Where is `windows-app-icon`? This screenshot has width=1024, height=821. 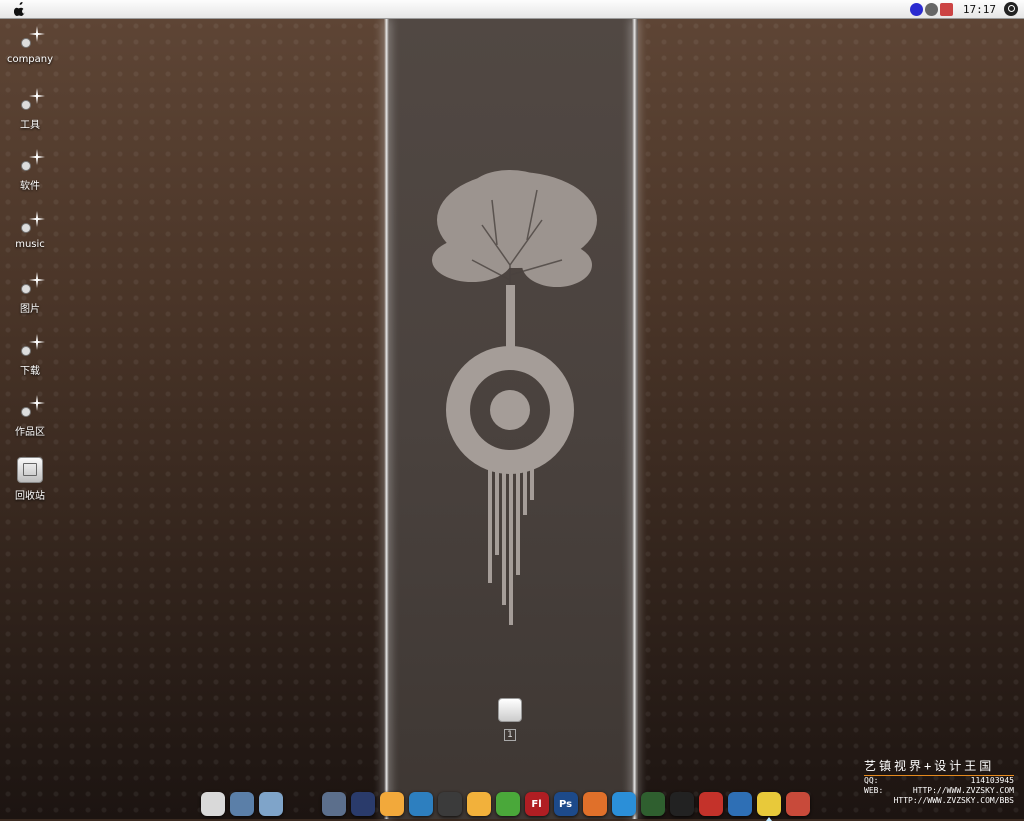
windows-app-icon is located at coordinates (652, 804).